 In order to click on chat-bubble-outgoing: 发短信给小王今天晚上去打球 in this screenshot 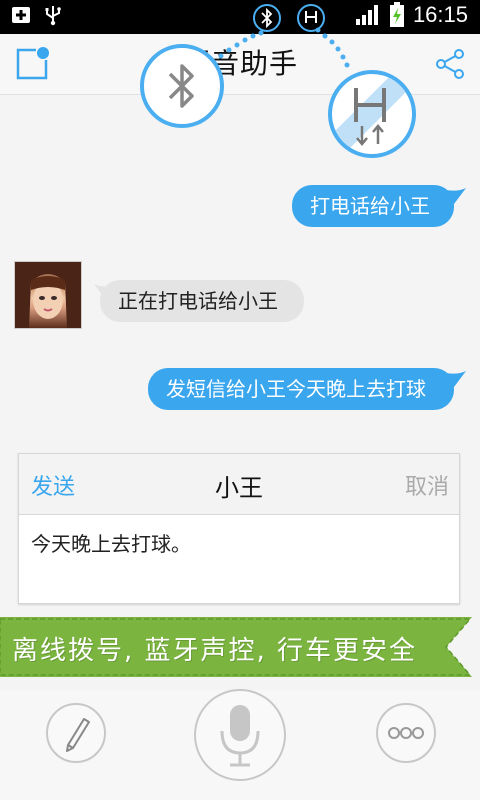, I will do `click(301, 389)`.